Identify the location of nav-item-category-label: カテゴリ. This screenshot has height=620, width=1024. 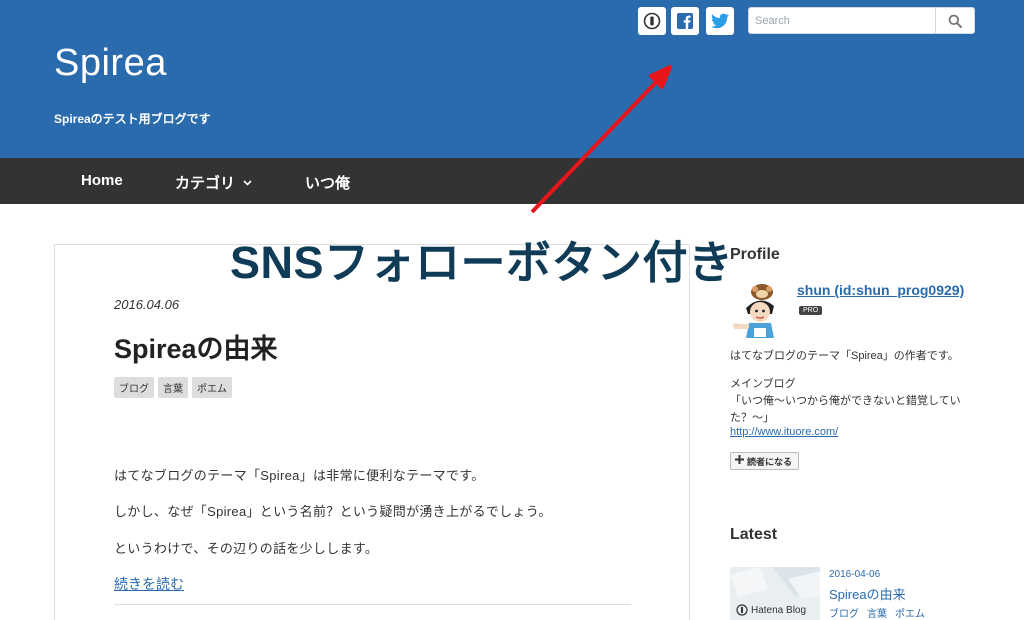
(205, 183).